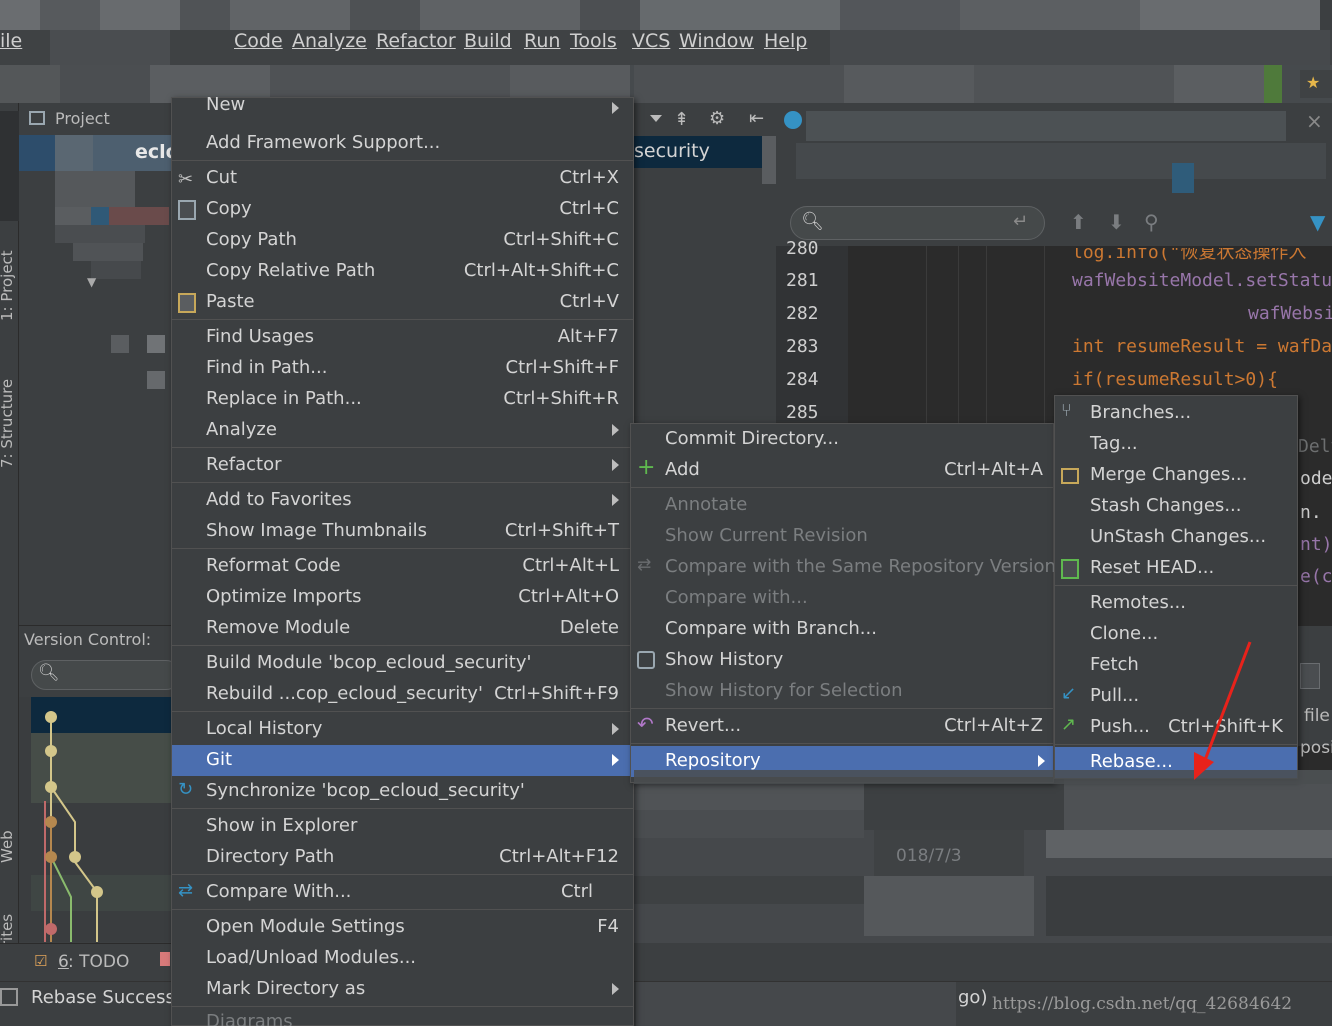 The width and height of the screenshot is (1332, 1026). I want to click on menu-analyze: Analyze, so click(329, 41).